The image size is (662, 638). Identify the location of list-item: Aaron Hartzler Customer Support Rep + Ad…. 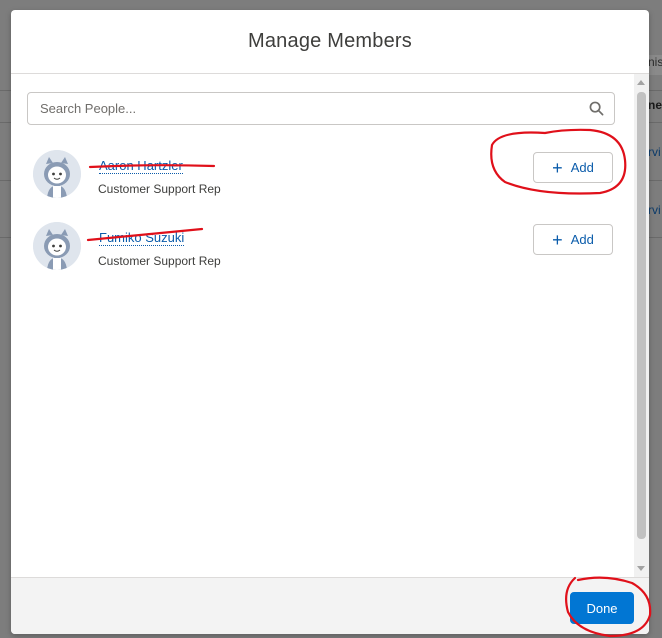
(323, 176).